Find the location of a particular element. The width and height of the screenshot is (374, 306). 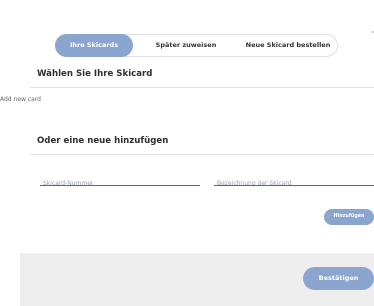

confirm-button: Bestätigen is located at coordinates (338, 278).